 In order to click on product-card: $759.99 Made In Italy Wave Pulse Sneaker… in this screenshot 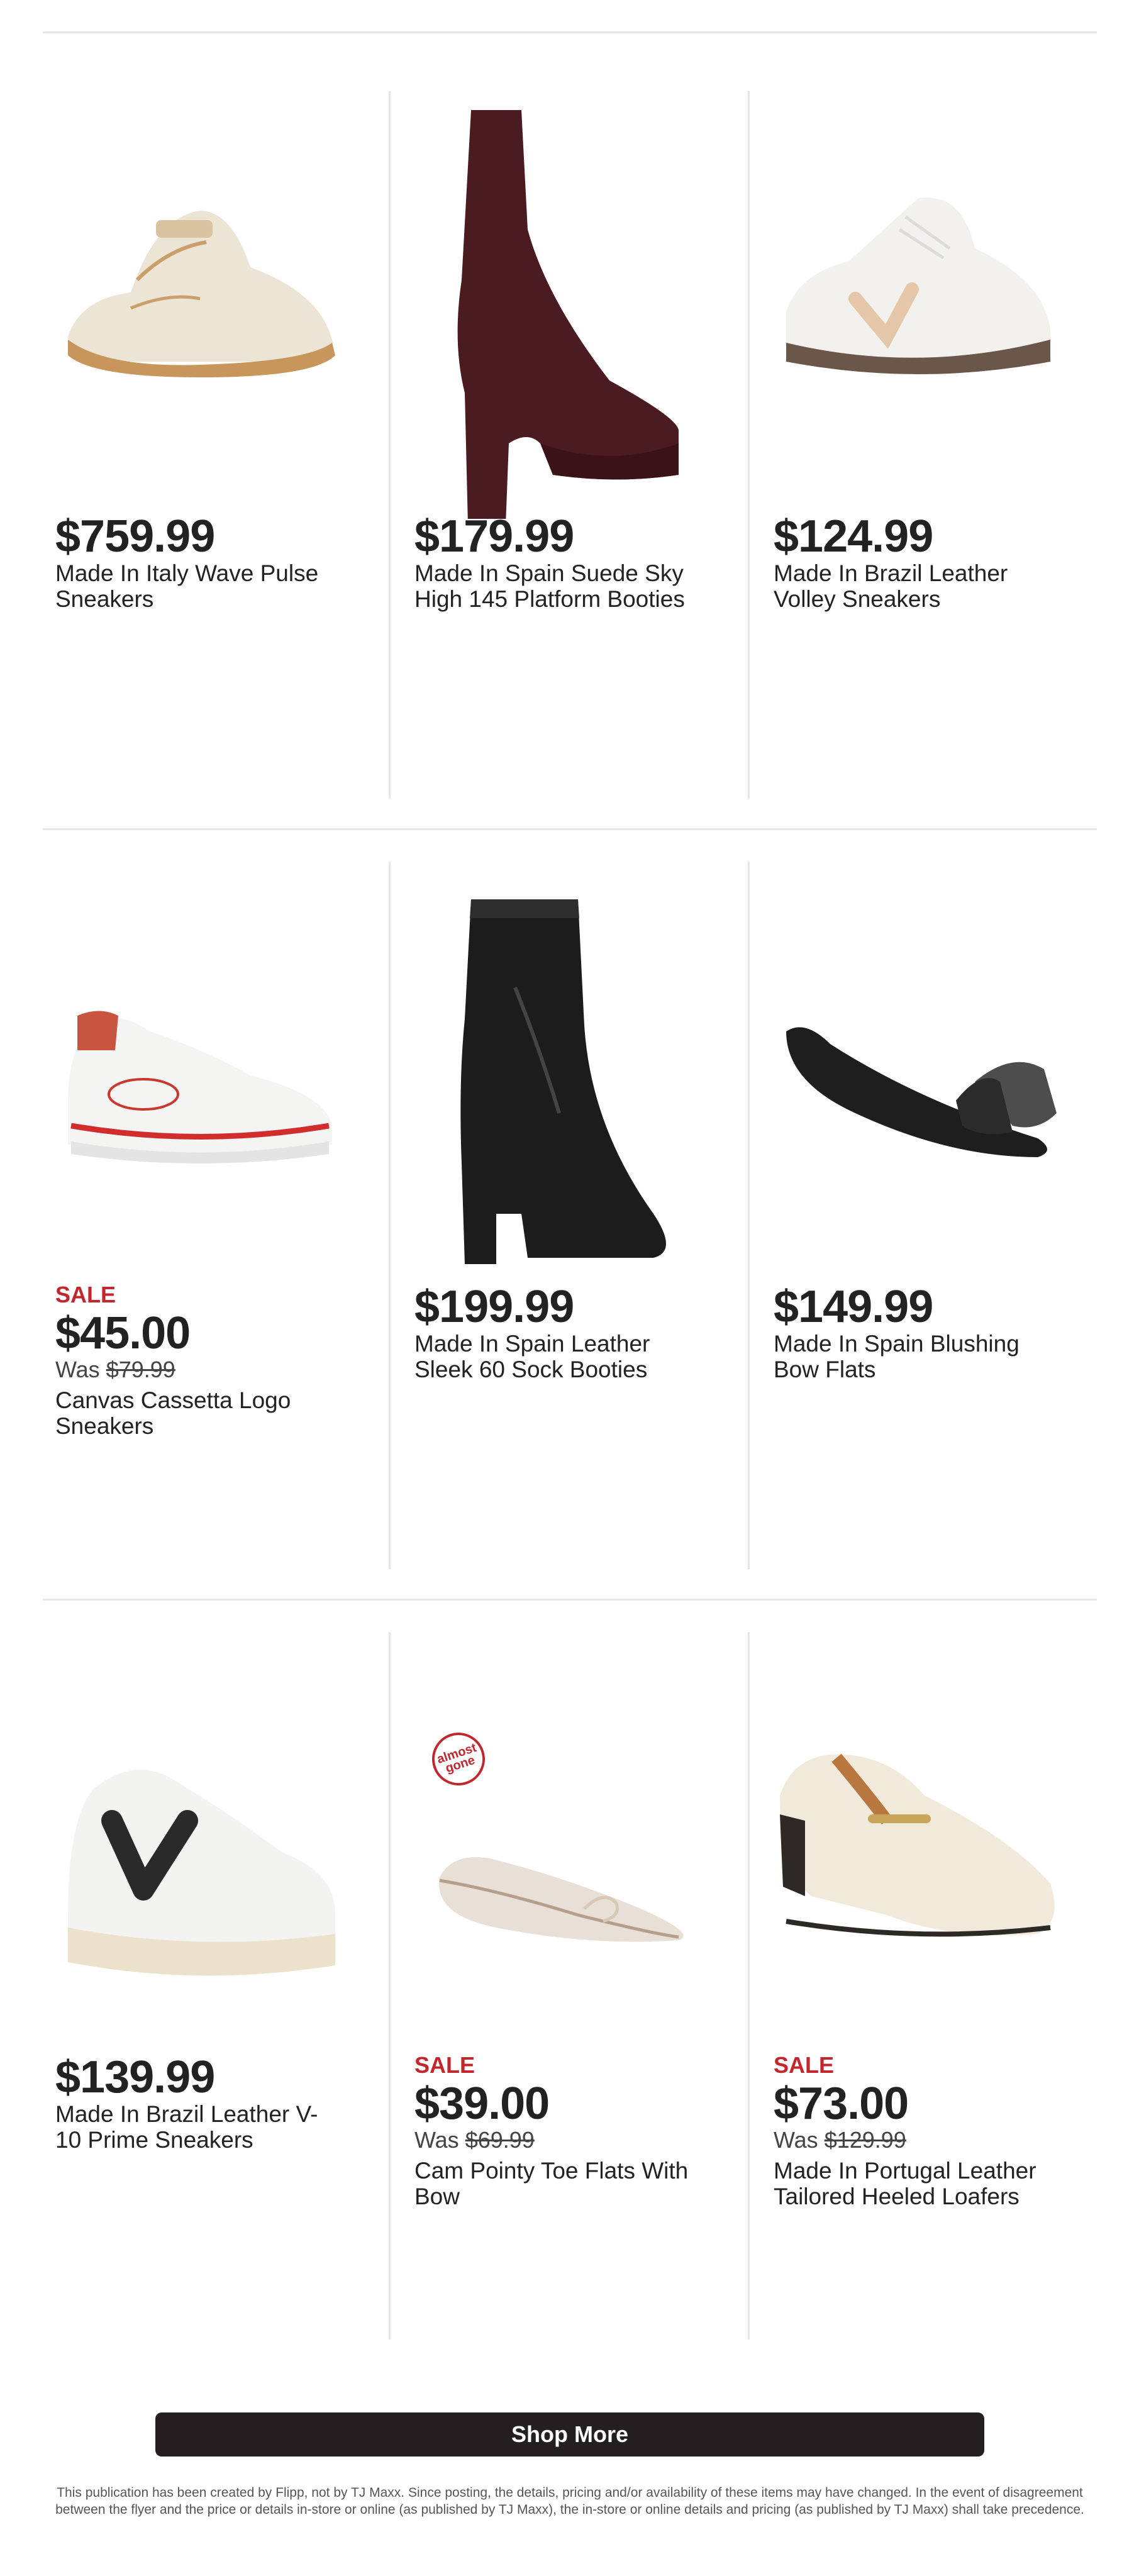, I will do `click(190, 430)`.